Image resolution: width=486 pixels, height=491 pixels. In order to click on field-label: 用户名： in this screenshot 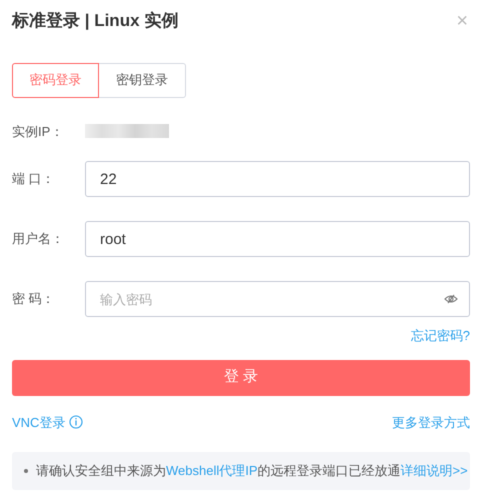, I will do `click(38, 239)`.